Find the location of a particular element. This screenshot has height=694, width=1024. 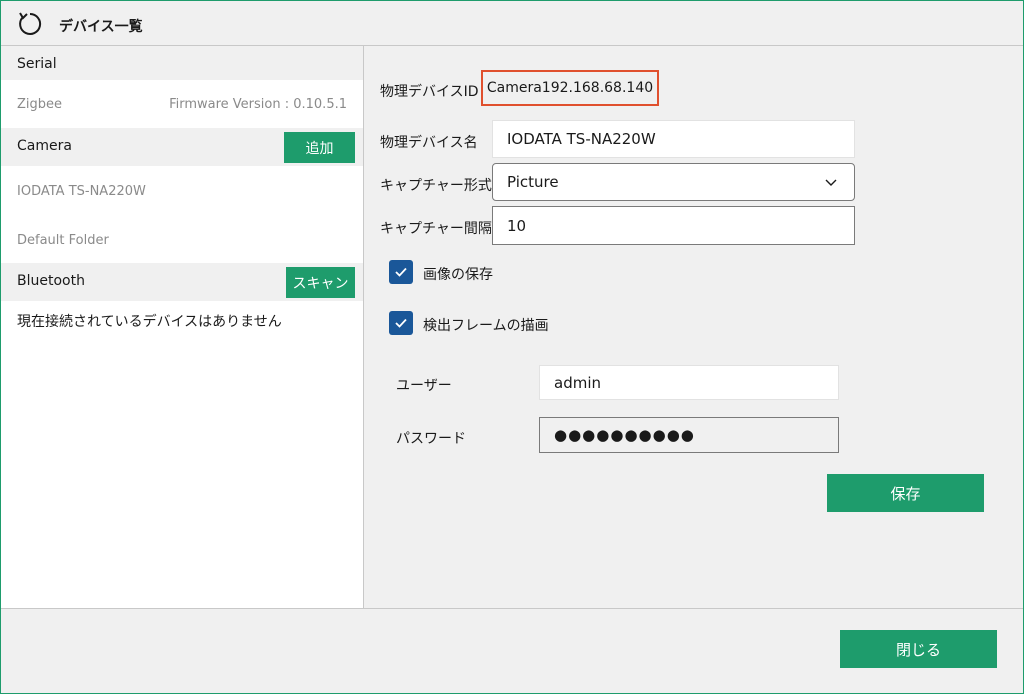

password-label: パスワード is located at coordinates (431, 439).